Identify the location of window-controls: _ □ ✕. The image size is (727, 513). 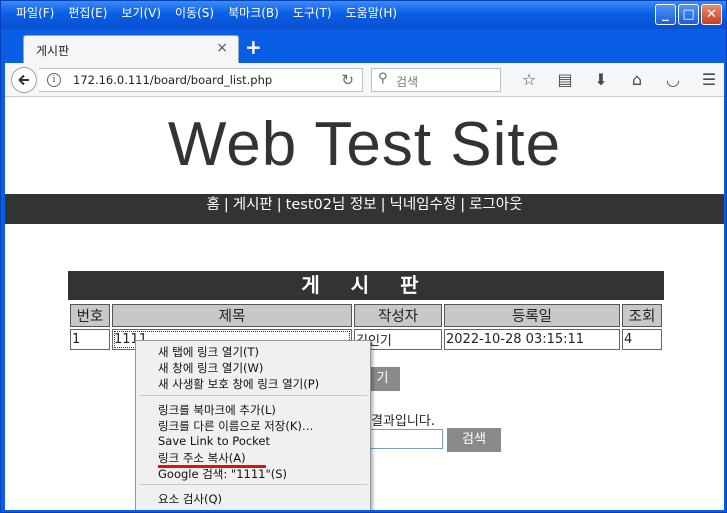
(688, 14).